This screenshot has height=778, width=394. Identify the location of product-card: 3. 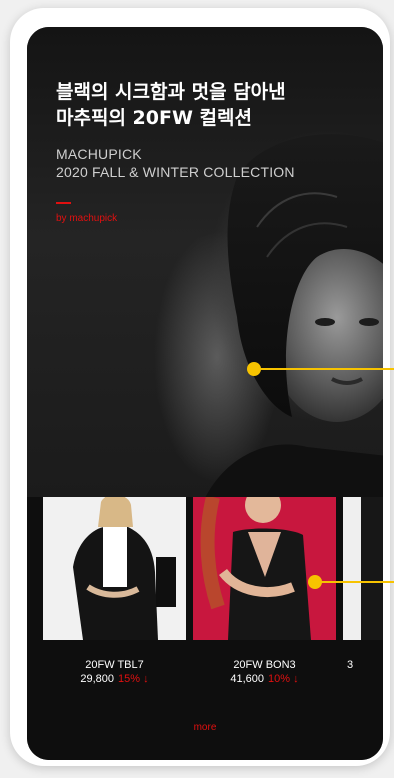
(363, 584).